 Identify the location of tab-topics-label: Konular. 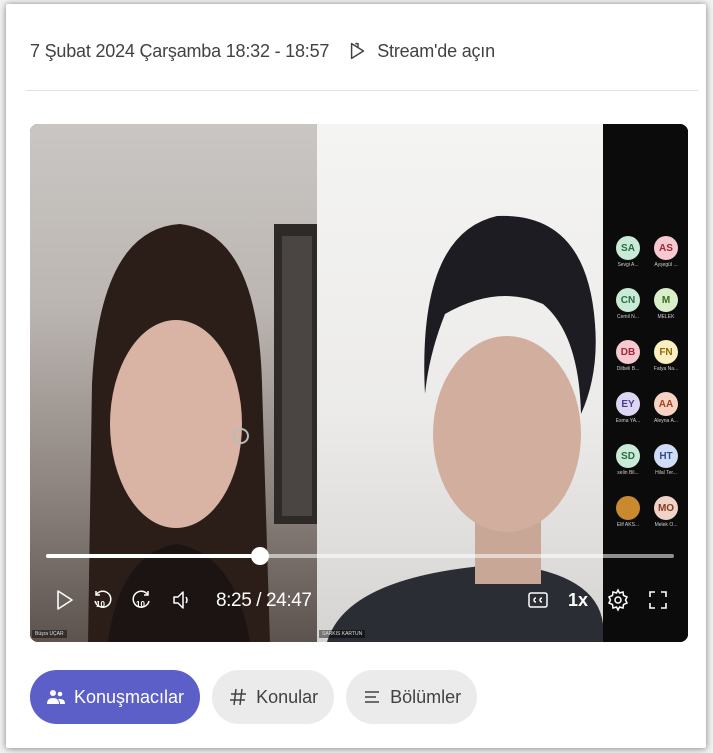
(287, 696).